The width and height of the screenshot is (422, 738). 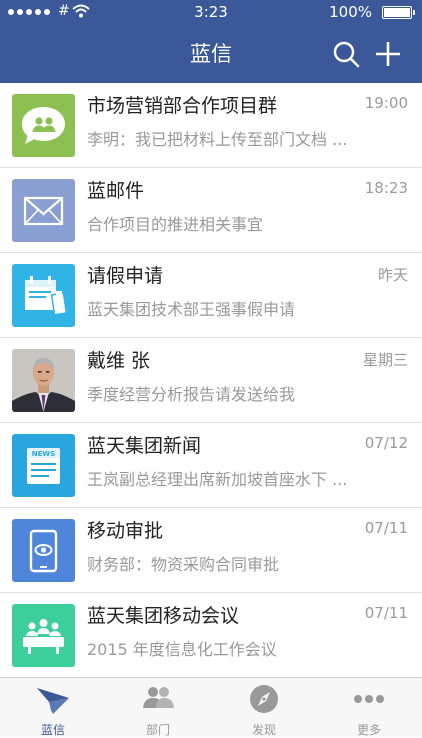 What do you see at coordinates (211, 13) in the screenshot?
I see `status-bar: # 3:23 100%` at bounding box center [211, 13].